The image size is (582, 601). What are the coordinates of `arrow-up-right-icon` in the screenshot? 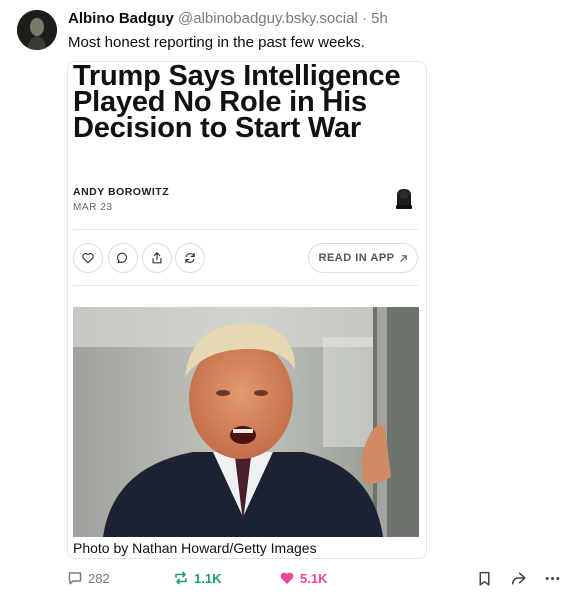 It's located at (403, 258).